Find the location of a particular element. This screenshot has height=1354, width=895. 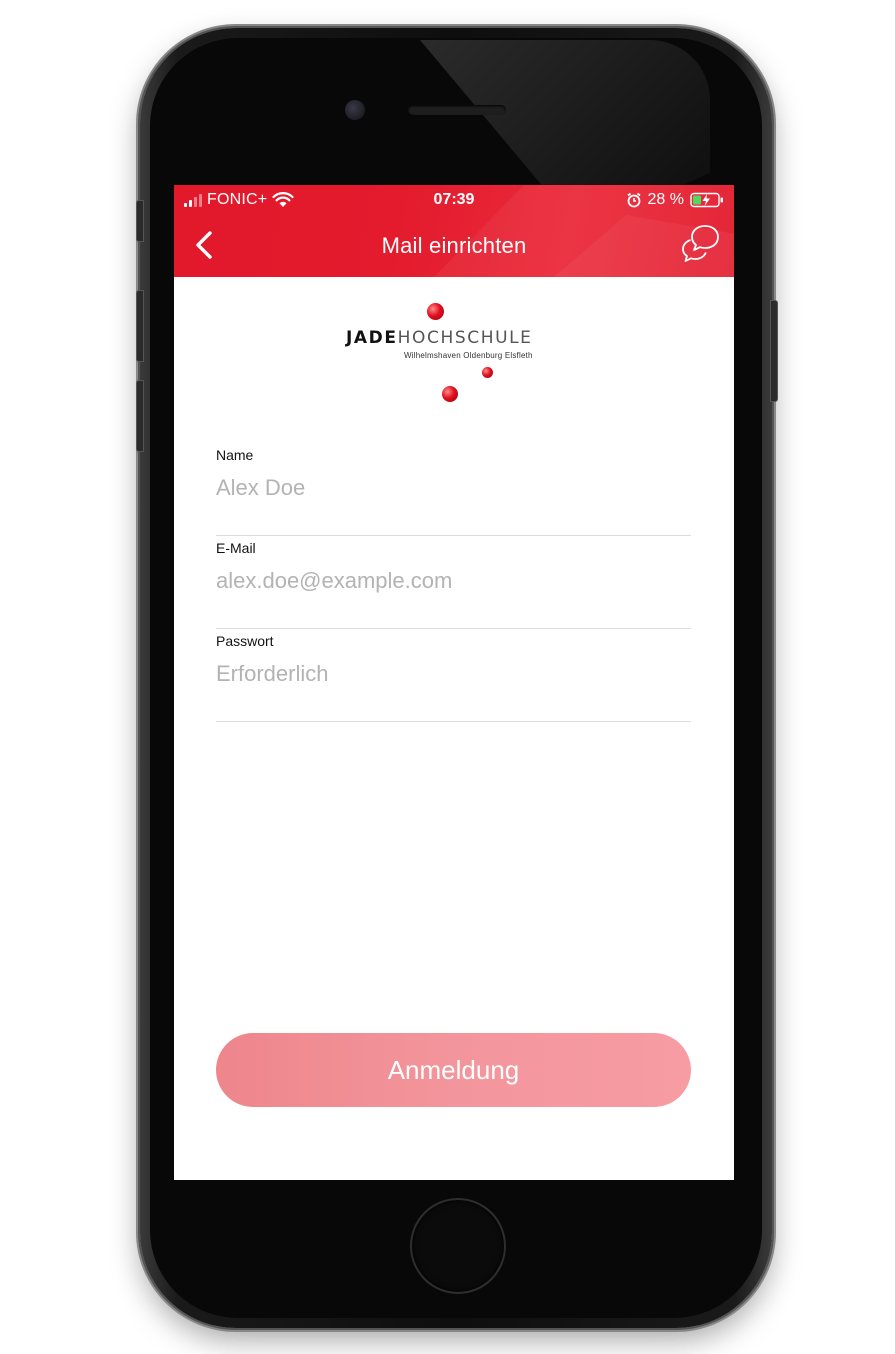

chat-bubbles-icon is located at coordinates (700, 243).